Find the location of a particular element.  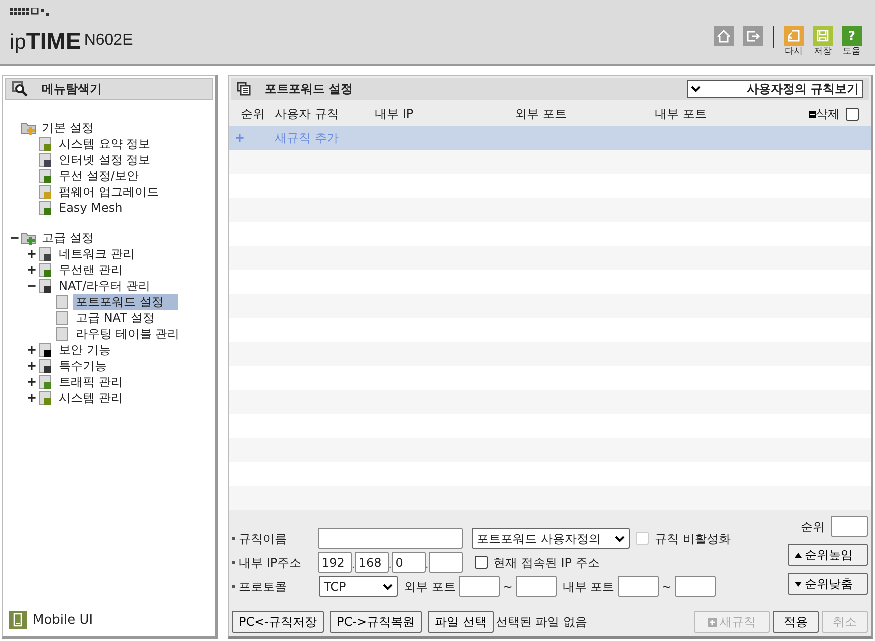

ip-octet-field: 168 is located at coordinates (371, 562).